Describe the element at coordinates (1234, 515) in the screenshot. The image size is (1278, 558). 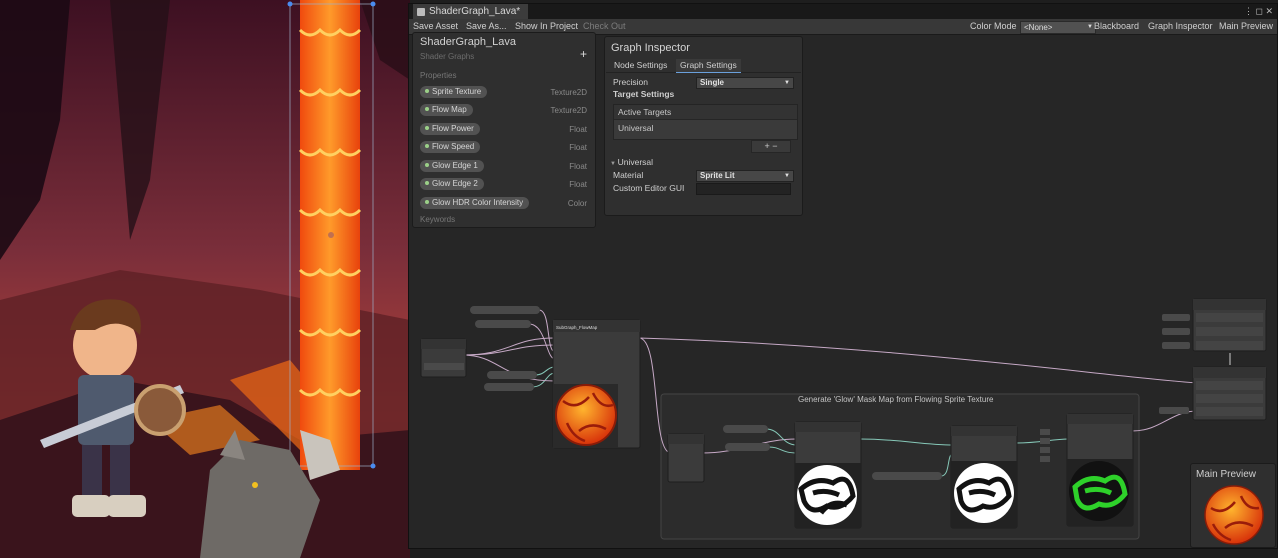
I see `main-preview-sphere` at that location.